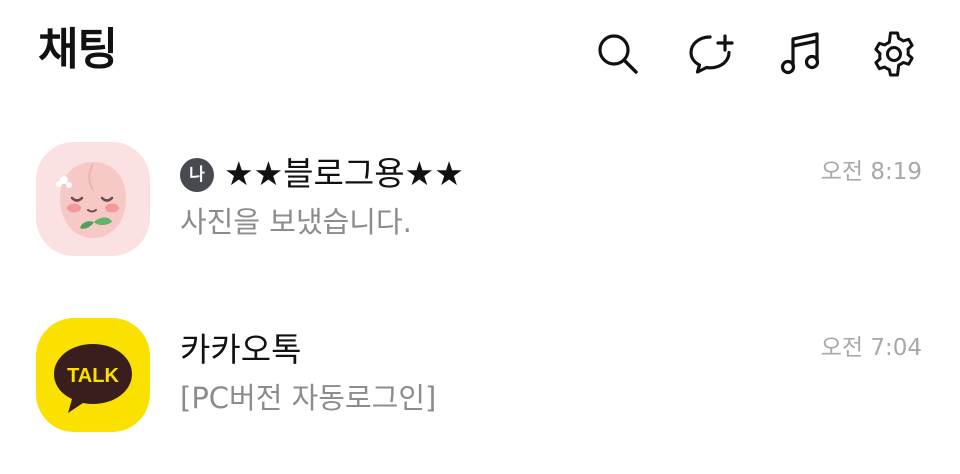 This screenshot has height=474, width=960. I want to click on kakaotalk-logo-text: TALK, so click(93, 376).